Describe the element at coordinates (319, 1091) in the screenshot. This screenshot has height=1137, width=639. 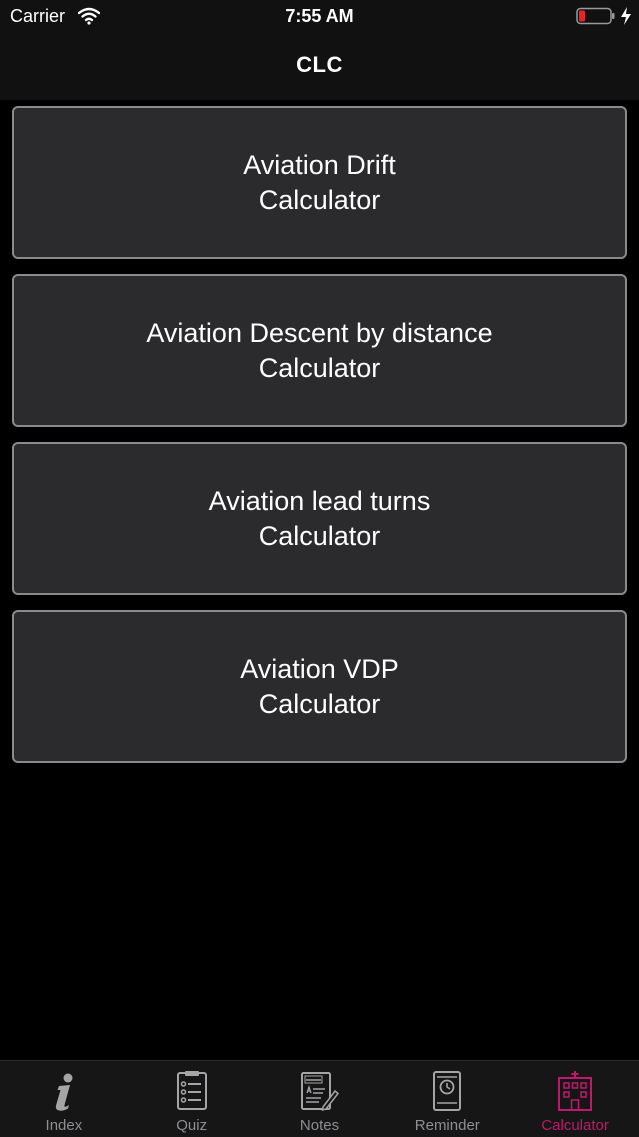
I see `notes-icon` at that location.